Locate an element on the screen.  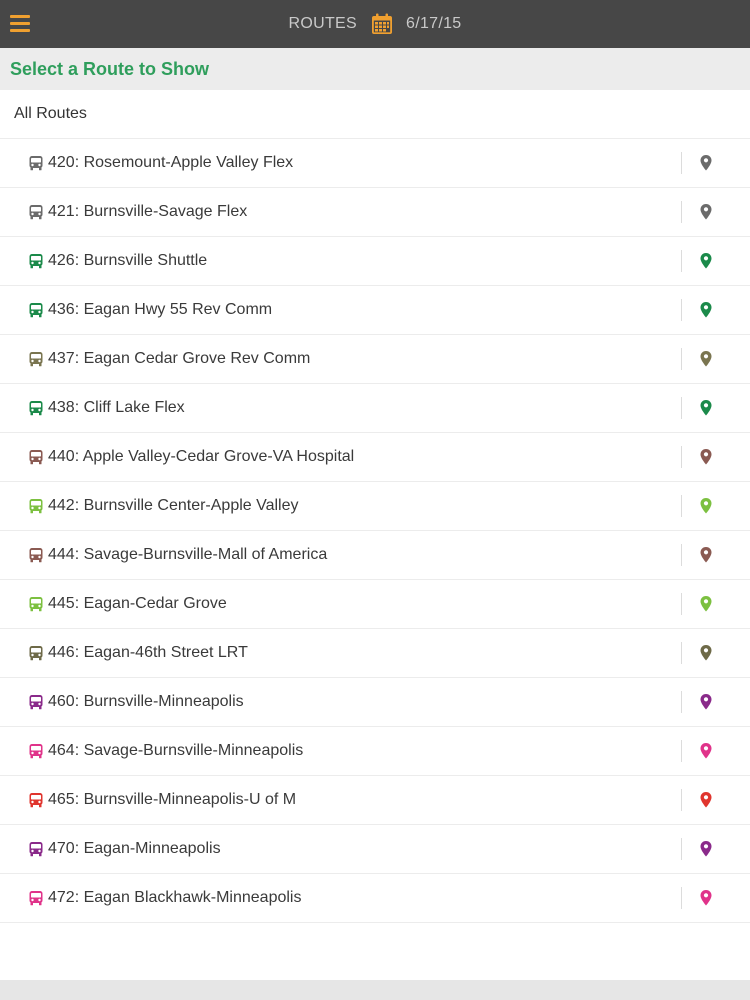
route-label: 470: Eagan-Minneapolis is located at coordinates (134, 848).